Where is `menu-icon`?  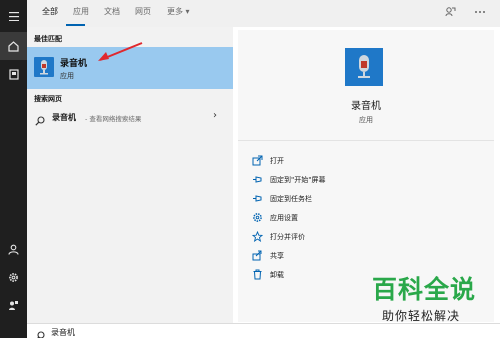 menu-icon is located at coordinates (13, 16).